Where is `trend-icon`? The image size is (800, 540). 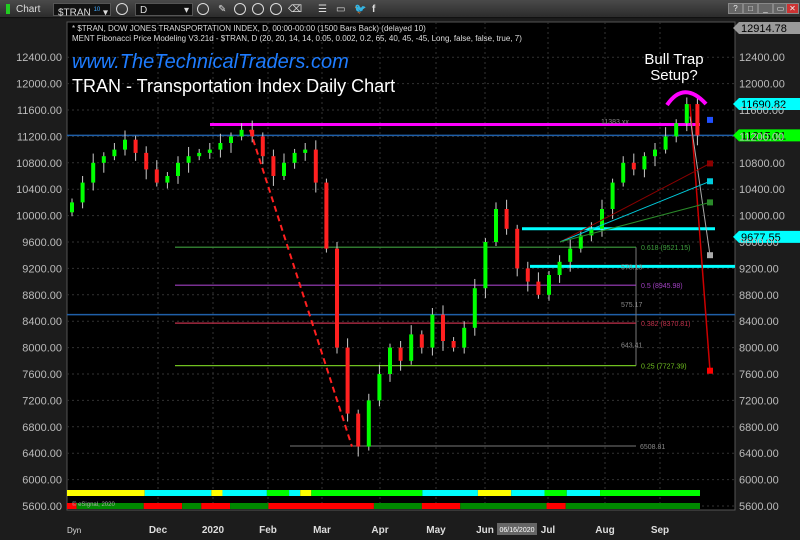 trend-icon is located at coordinates (240, 9).